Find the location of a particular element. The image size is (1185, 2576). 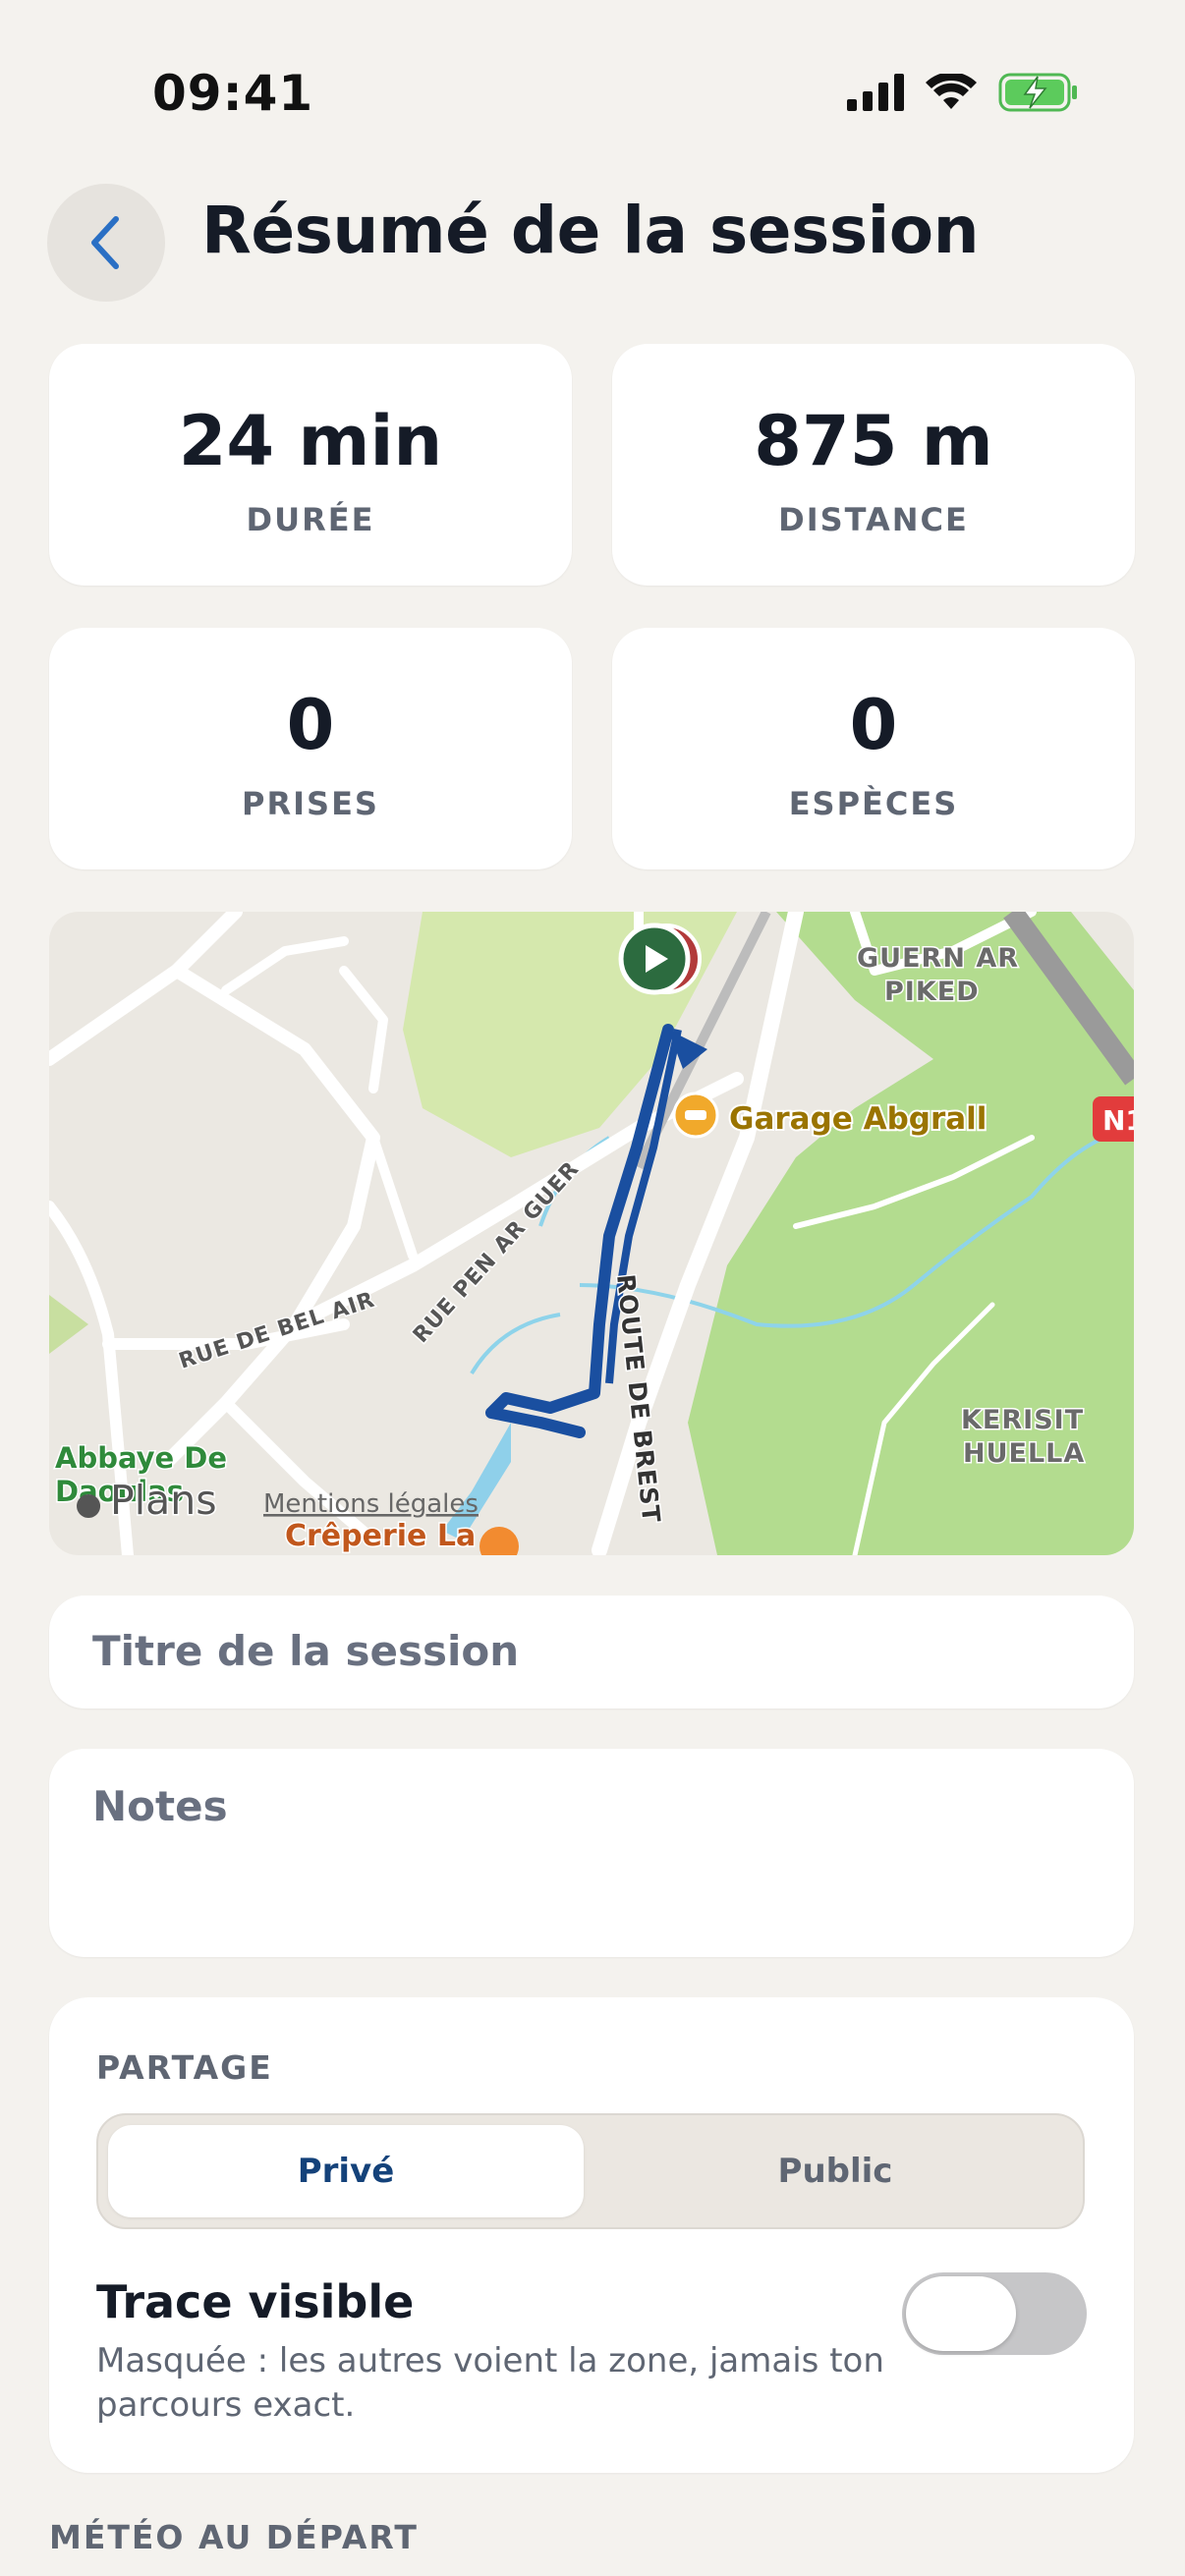

notes-field: Notes is located at coordinates (592, 1853).